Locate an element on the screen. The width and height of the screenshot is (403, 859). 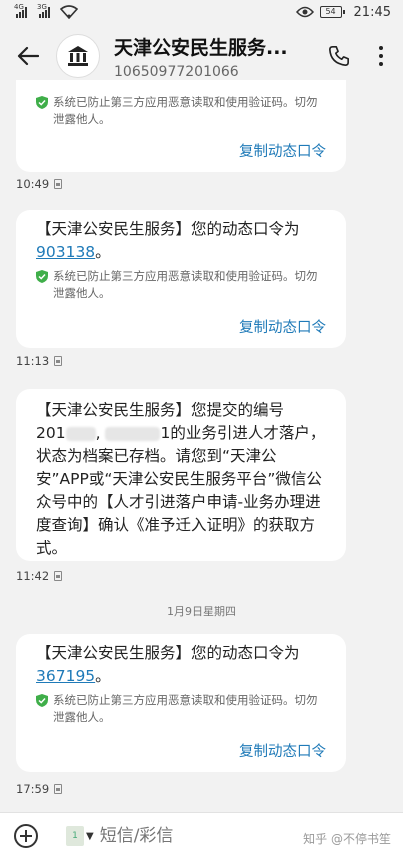
signal-icon: 4G is located at coordinates (20, 10).